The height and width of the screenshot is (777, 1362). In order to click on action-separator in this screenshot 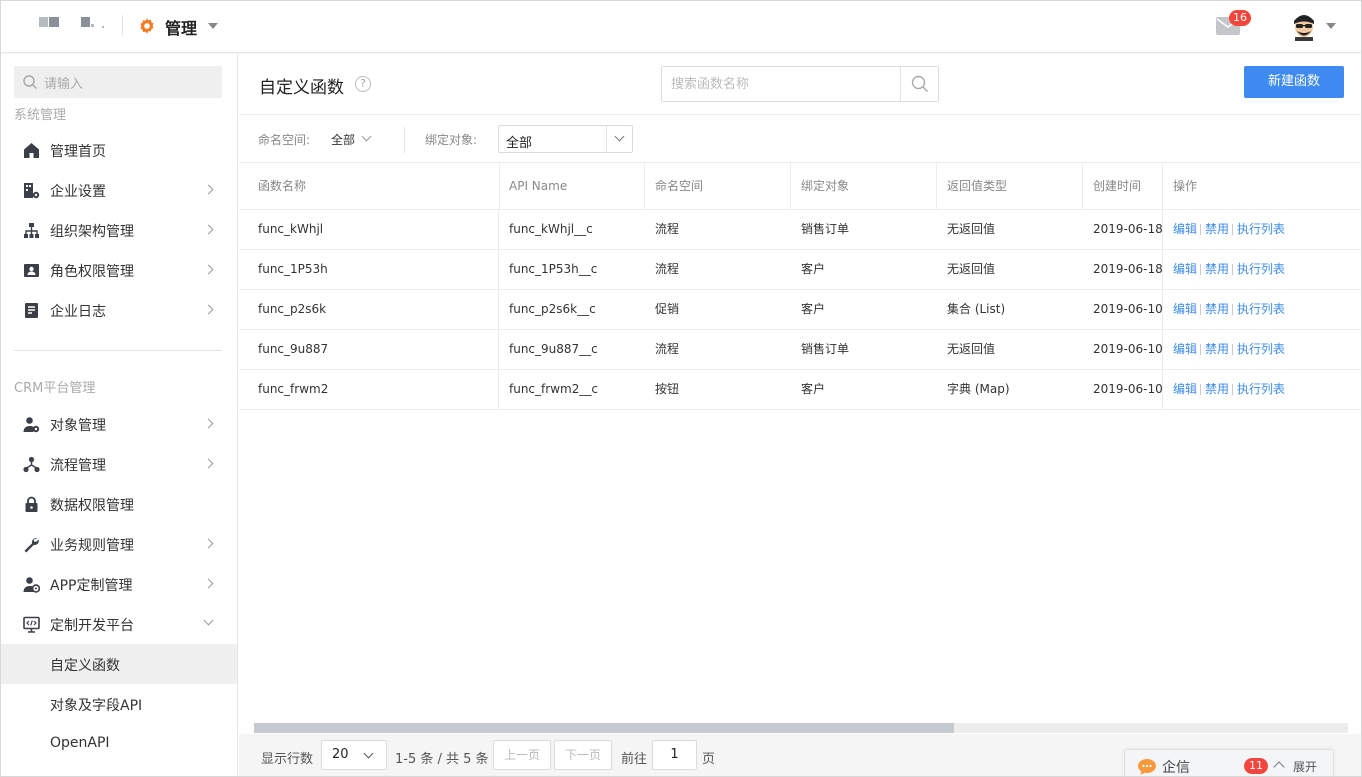, I will do `click(1232, 389)`.